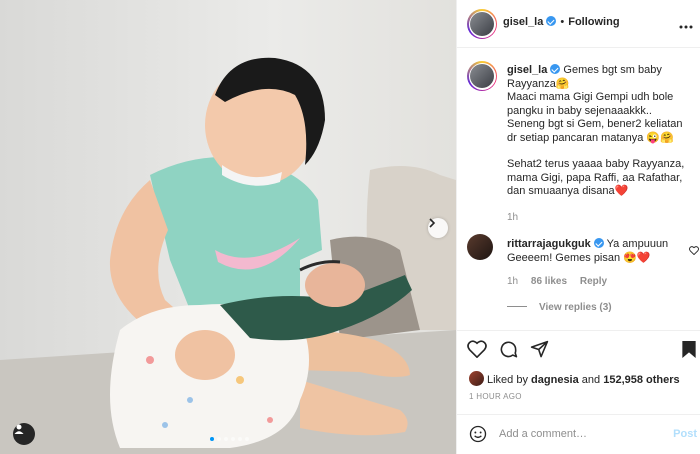 The image size is (700, 454). Describe the element at coordinates (686, 25) in the screenshot. I see `more-icon` at that location.